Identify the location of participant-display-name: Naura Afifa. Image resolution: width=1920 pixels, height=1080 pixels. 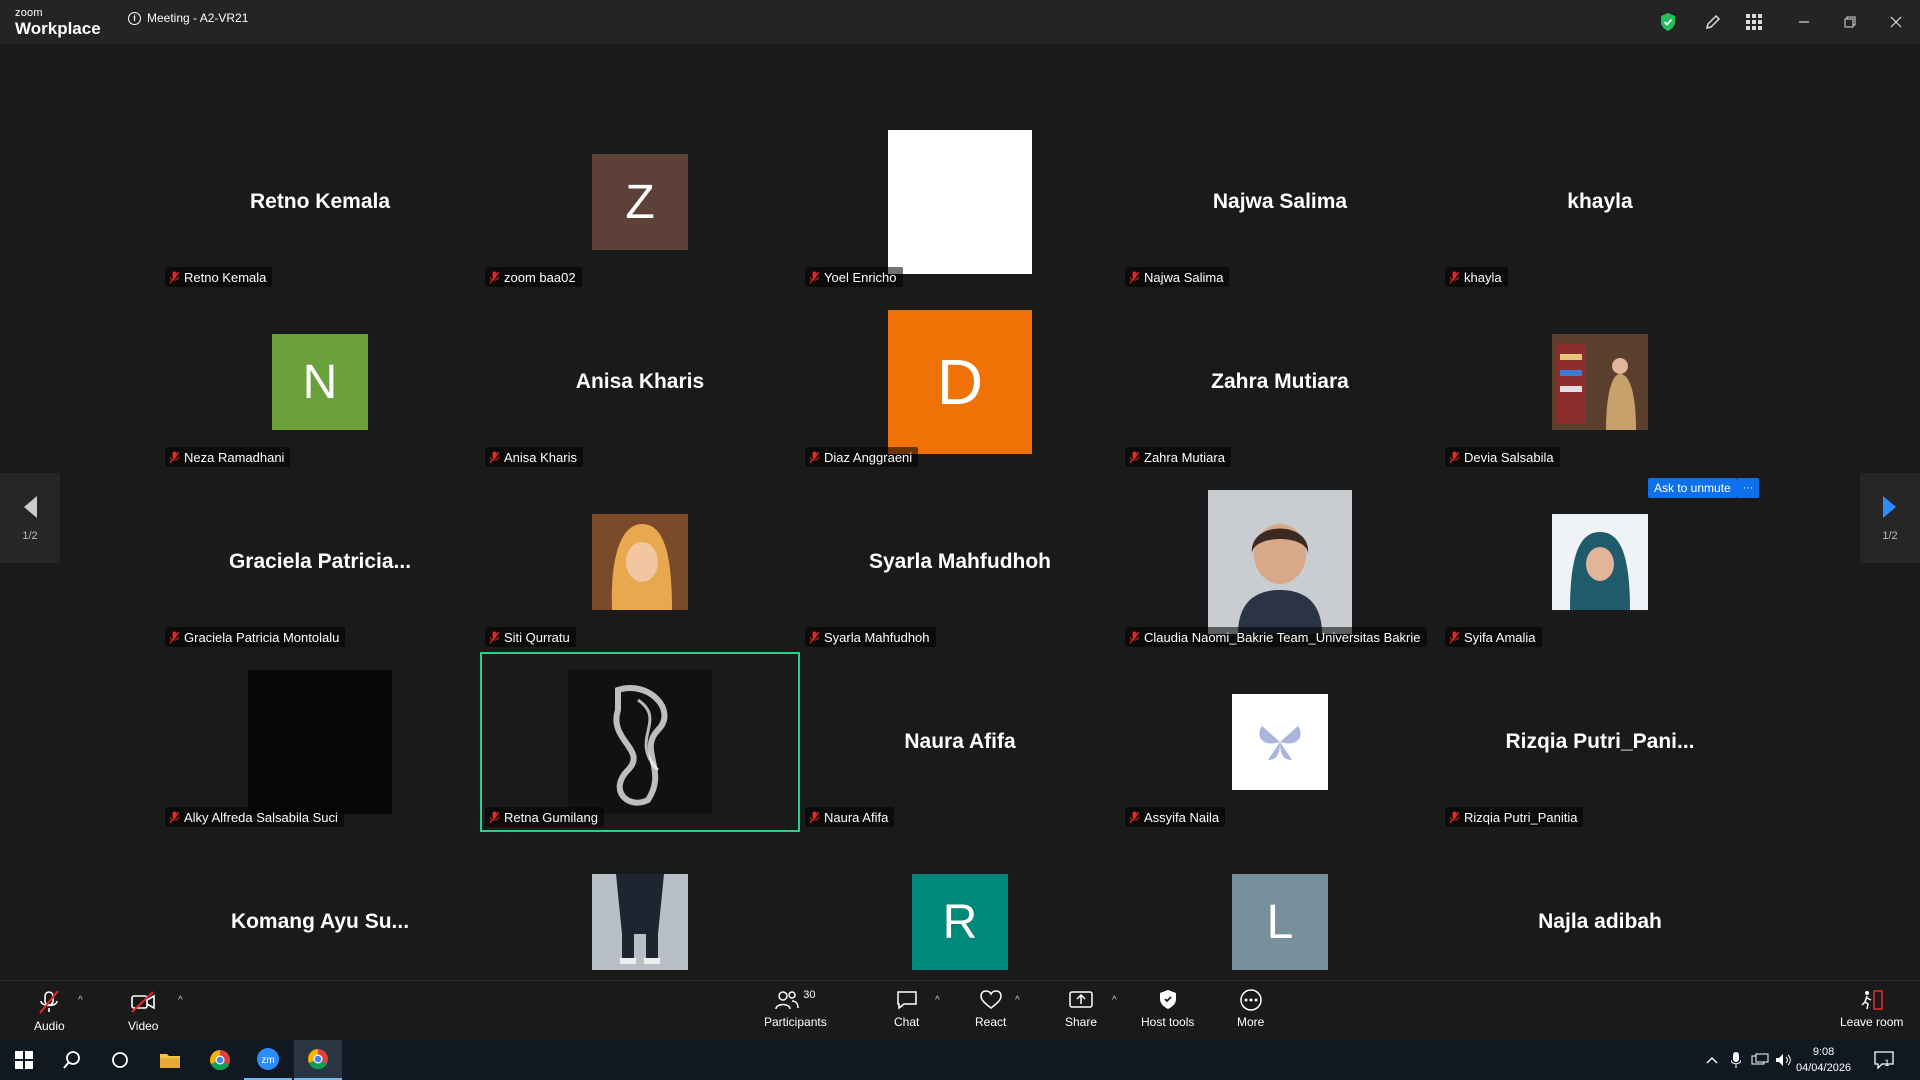
(960, 741).